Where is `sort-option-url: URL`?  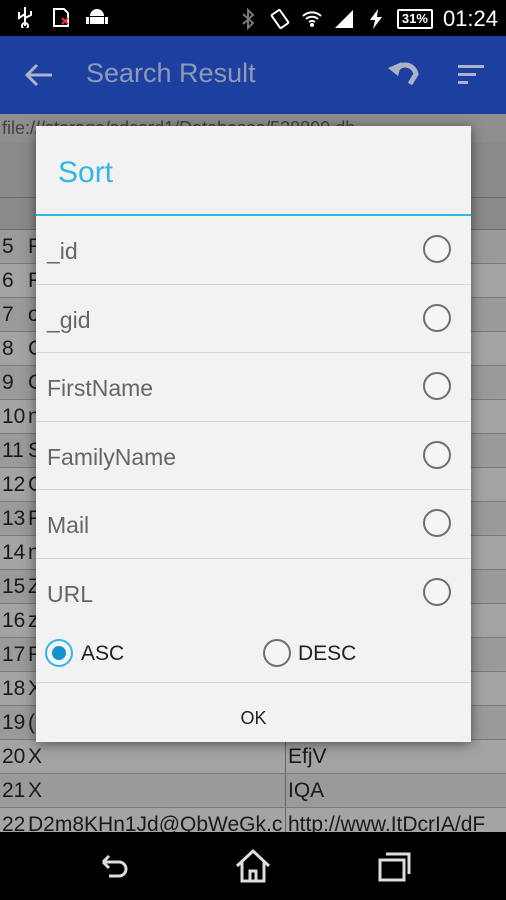
sort-option-url: URL is located at coordinates (253, 593).